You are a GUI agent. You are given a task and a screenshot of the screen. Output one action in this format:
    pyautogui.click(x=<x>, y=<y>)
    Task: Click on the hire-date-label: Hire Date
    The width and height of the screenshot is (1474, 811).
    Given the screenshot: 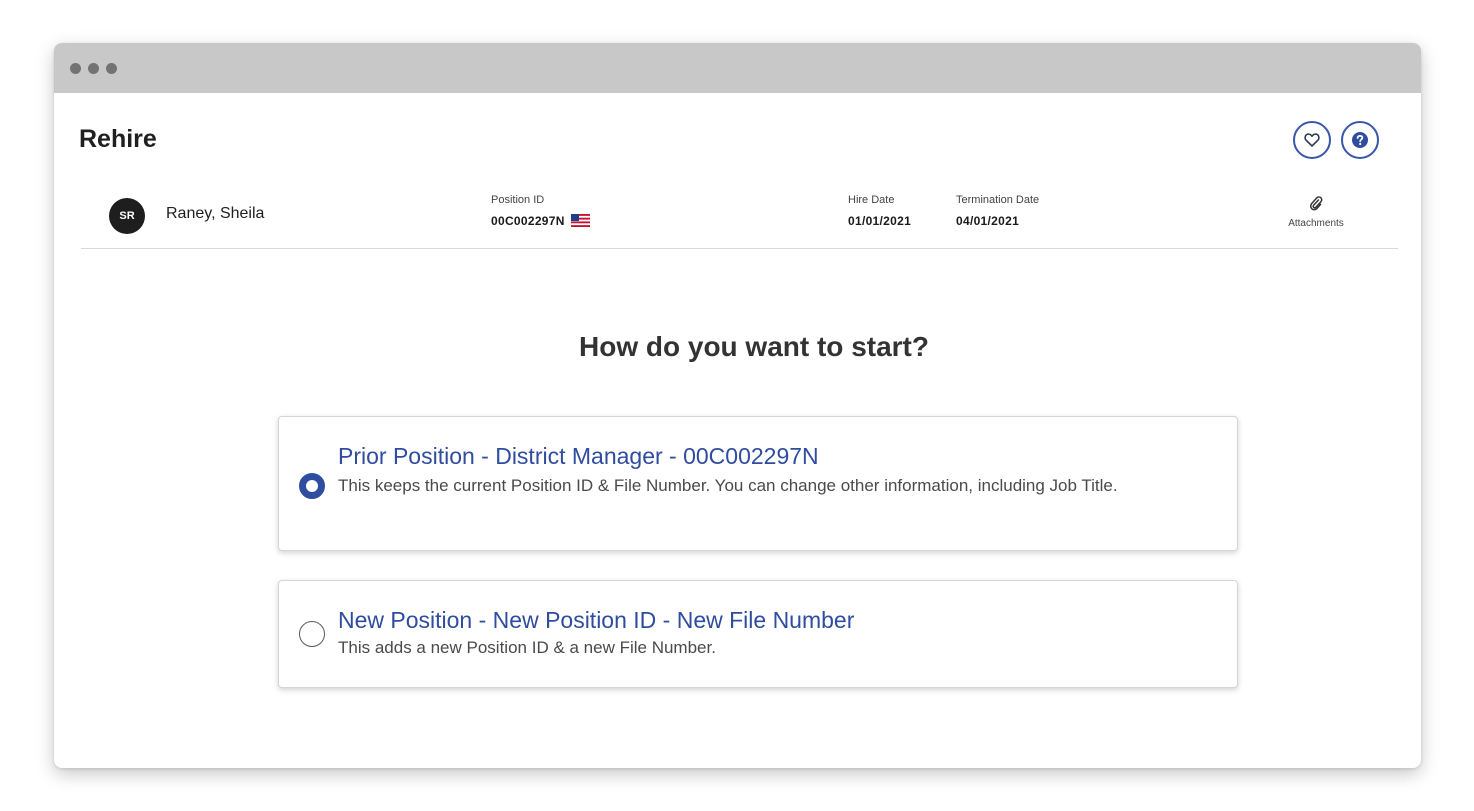 What is the action you would take?
    pyautogui.click(x=871, y=200)
    